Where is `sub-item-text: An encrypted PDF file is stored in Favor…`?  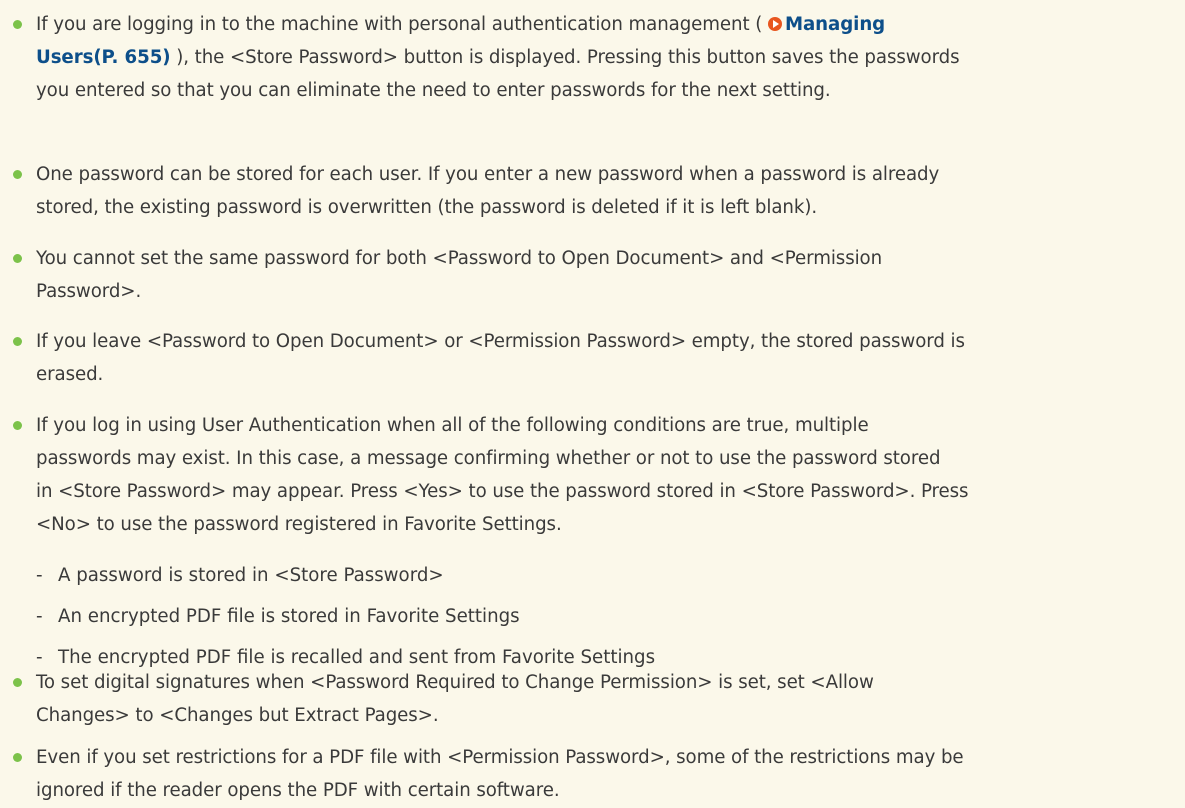
sub-item-text: An encrypted PDF file is stored in Favor… is located at coordinates (289, 616).